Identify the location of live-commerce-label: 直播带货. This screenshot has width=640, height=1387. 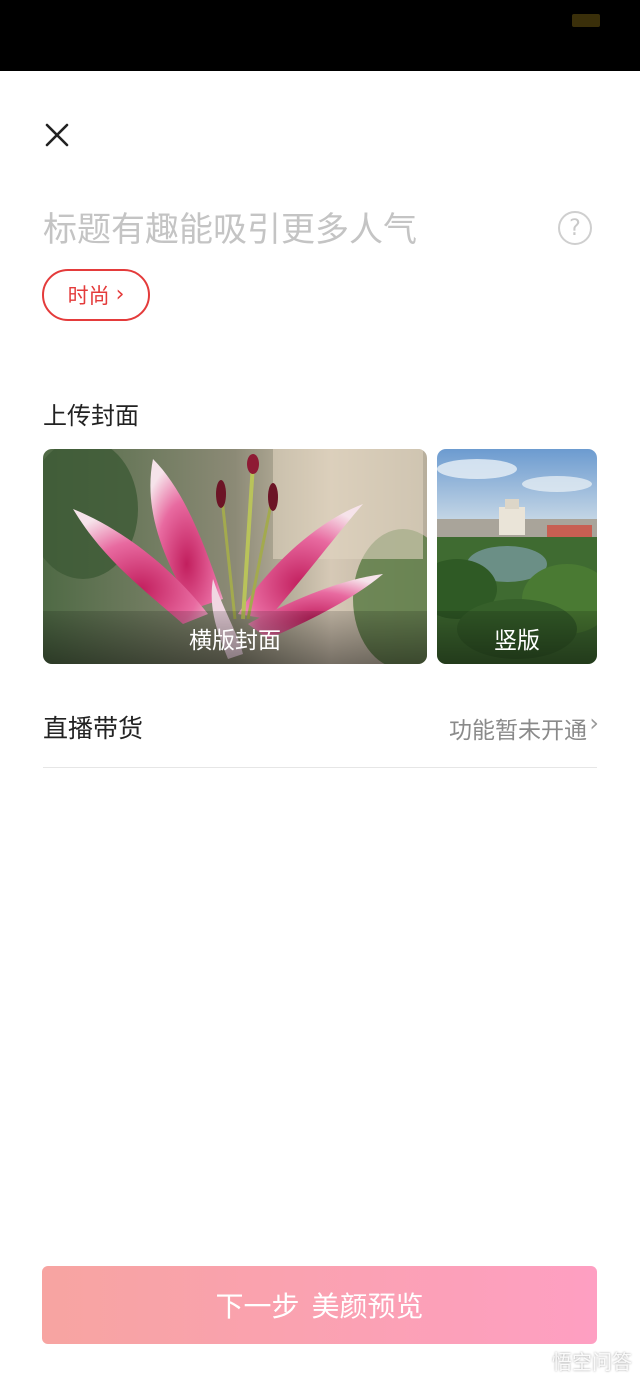
(93, 728).